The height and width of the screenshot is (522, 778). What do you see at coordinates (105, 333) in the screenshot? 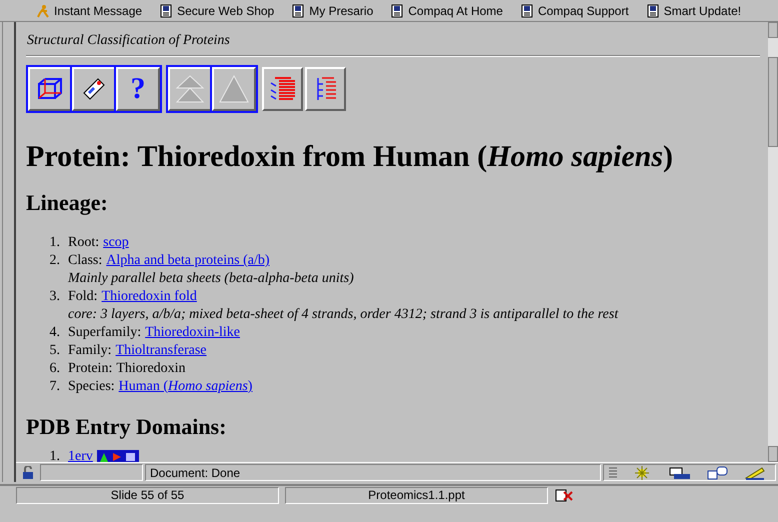
I see `lineage-label: Superfamily:` at bounding box center [105, 333].